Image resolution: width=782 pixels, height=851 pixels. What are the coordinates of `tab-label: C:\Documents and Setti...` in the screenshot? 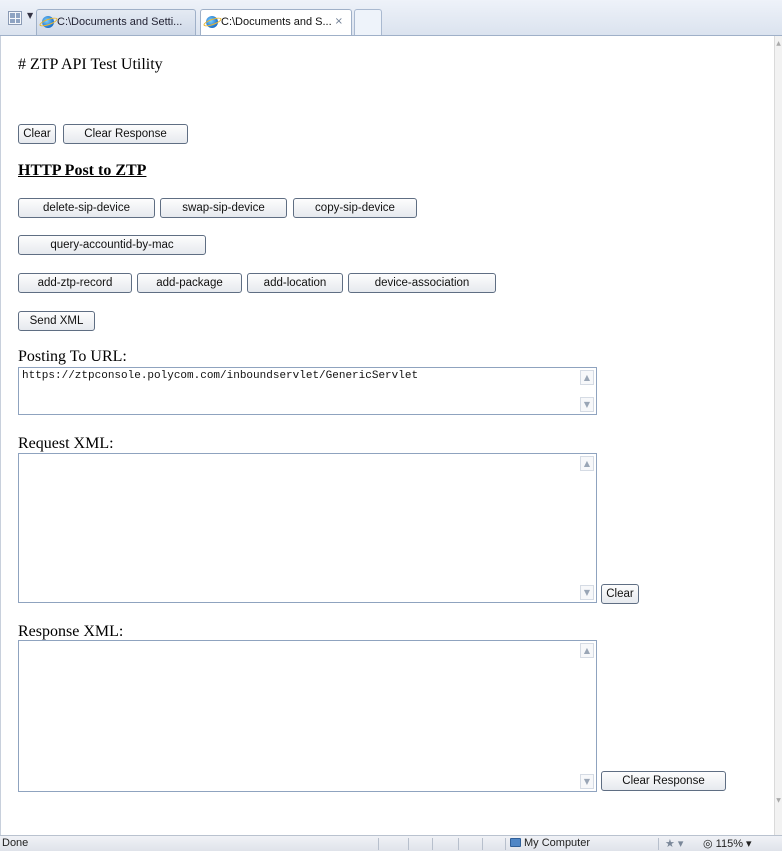 It's located at (120, 22).